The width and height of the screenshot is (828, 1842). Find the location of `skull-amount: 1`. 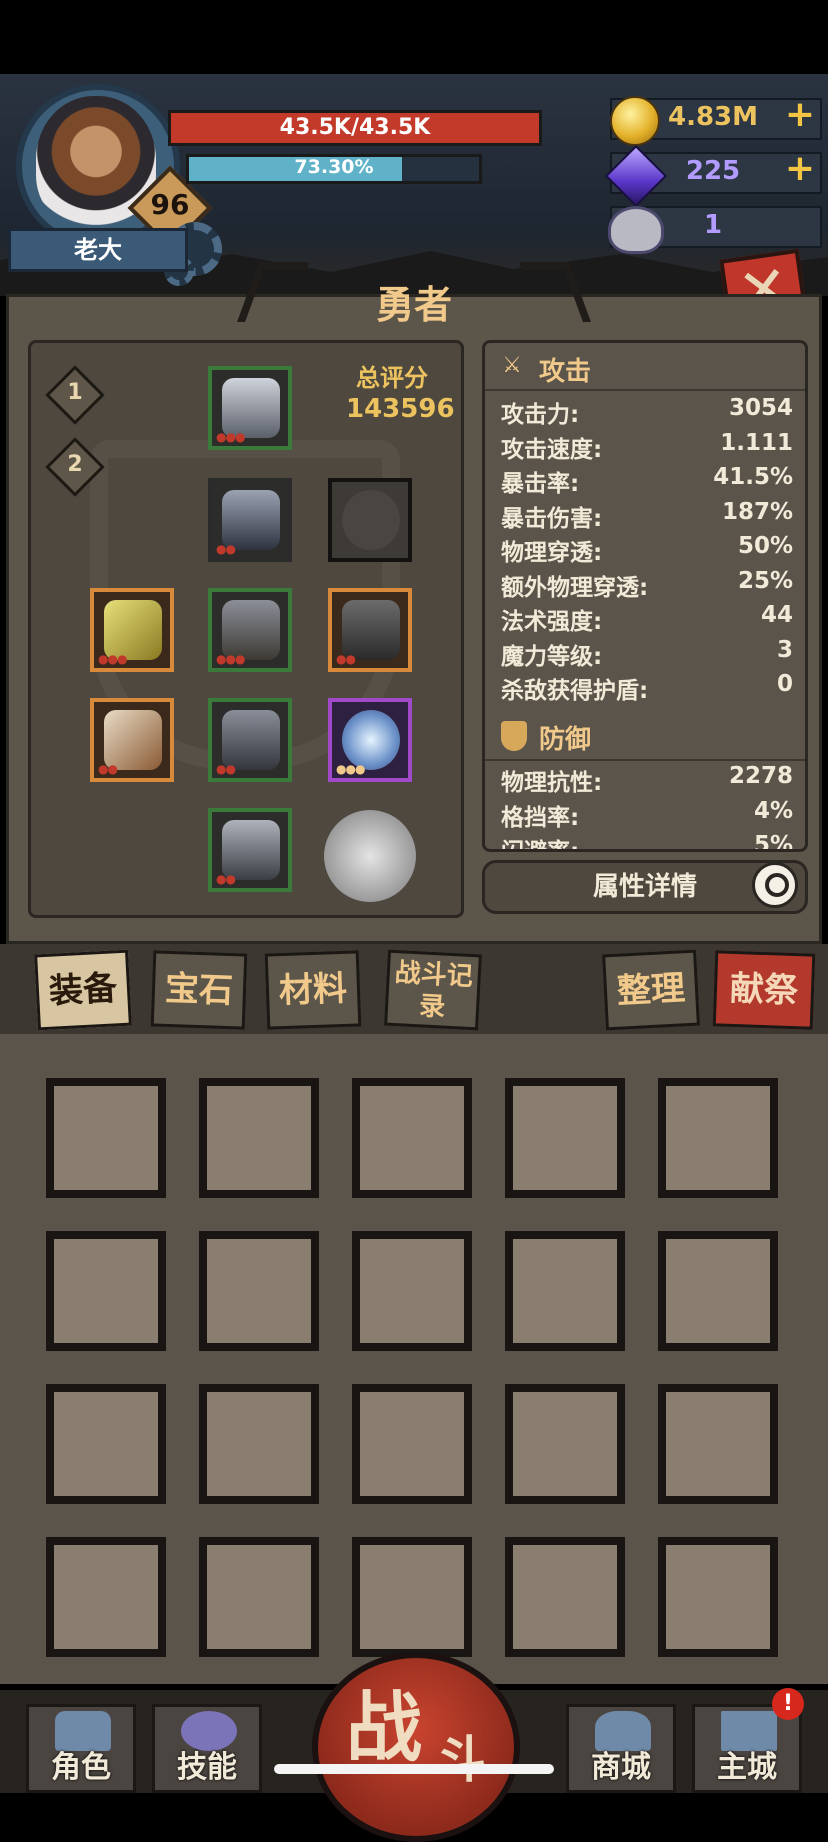

skull-amount: 1 is located at coordinates (713, 225).